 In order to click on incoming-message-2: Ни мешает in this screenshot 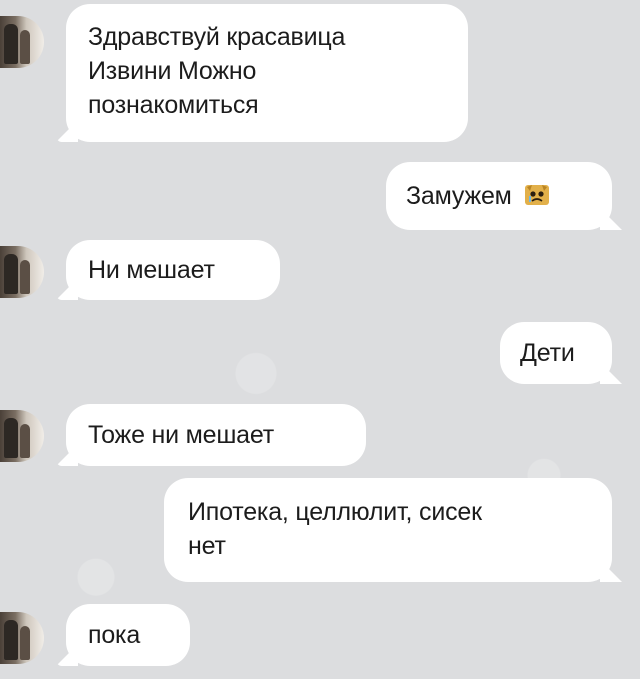, I will do `click(173, 270)`.